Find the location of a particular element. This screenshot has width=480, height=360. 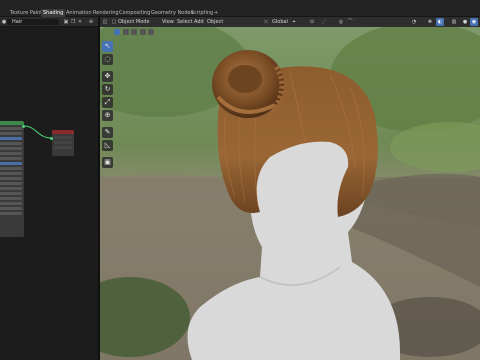

scale-icon: ⤢ is located at coordinates (107, 102).